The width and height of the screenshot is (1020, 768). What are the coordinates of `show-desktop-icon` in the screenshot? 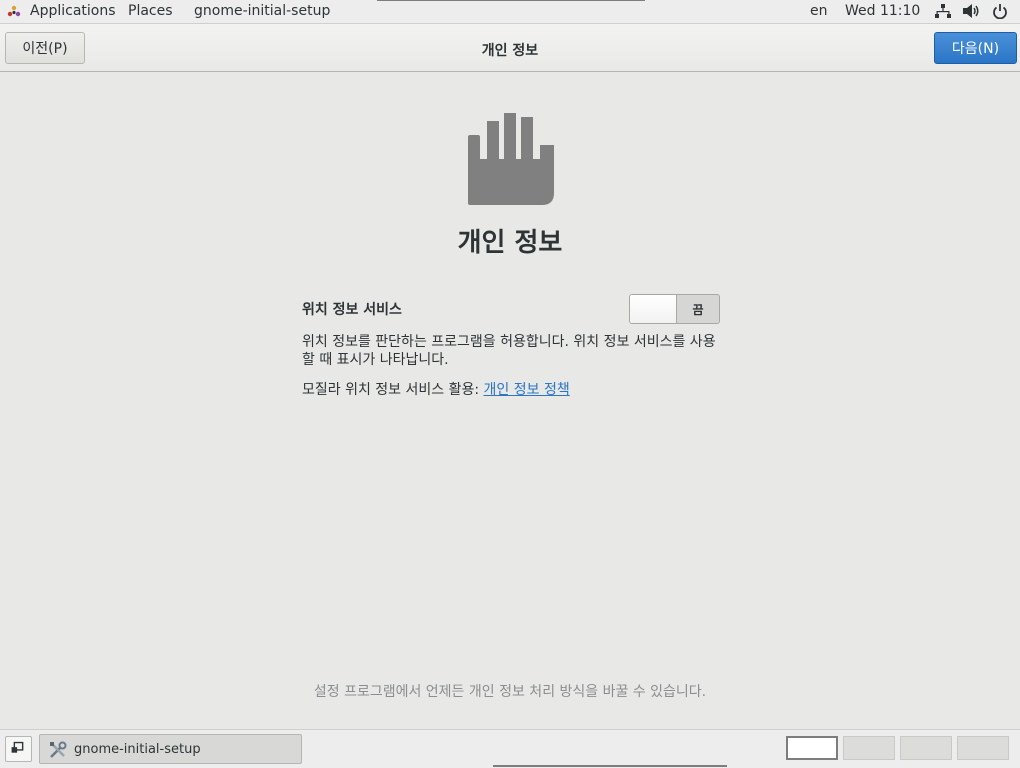 It's located at (17, 747).